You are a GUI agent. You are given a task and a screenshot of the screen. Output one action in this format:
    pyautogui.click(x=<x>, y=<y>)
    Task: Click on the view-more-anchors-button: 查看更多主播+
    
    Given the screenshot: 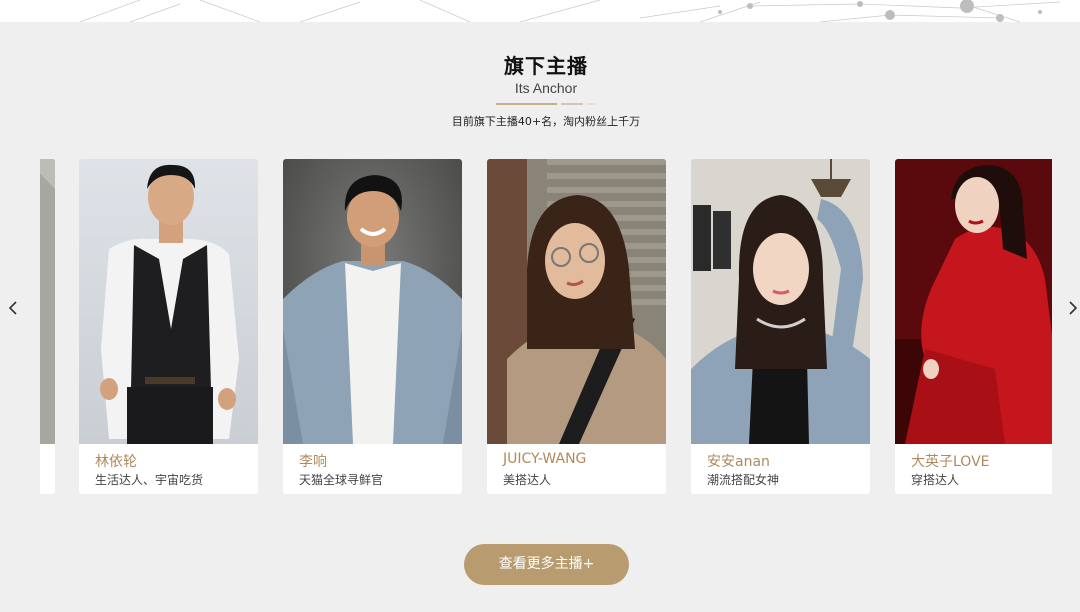 What is the action you would take?
    pyautogui.click(x=546, y=564)
    